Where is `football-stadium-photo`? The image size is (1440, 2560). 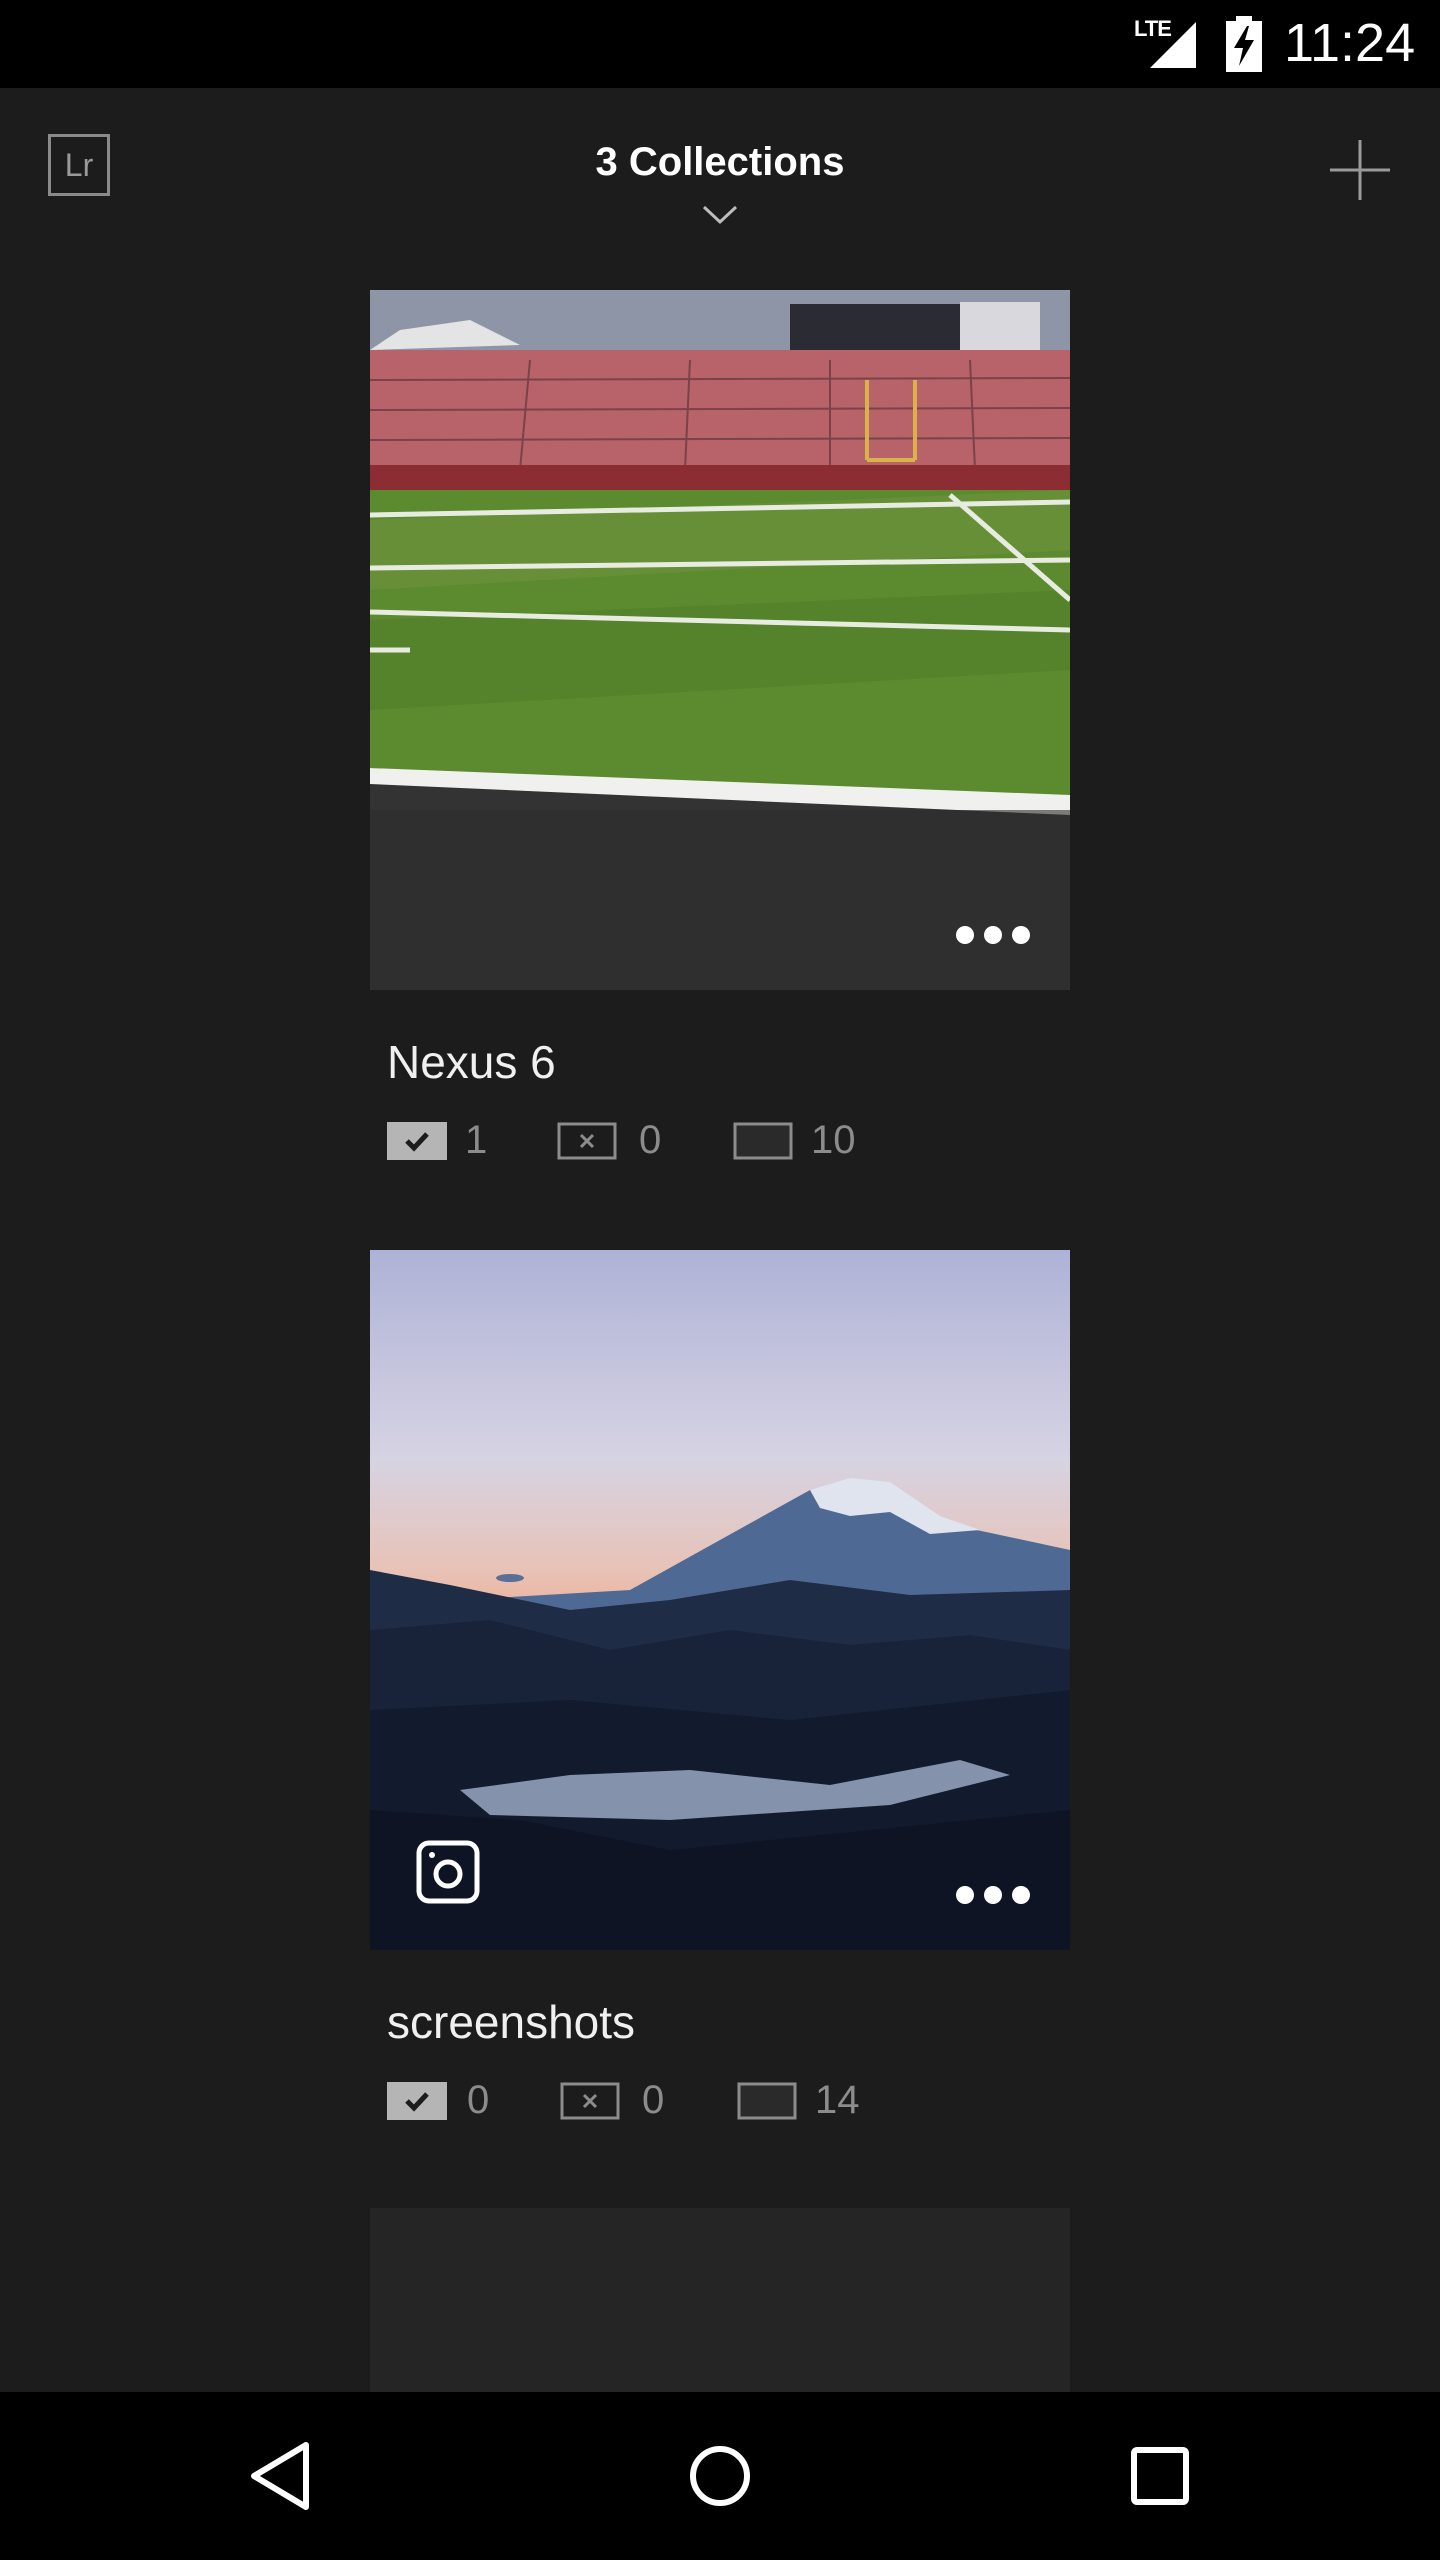 football-stadium-photo is located at coordinates (720, 640).